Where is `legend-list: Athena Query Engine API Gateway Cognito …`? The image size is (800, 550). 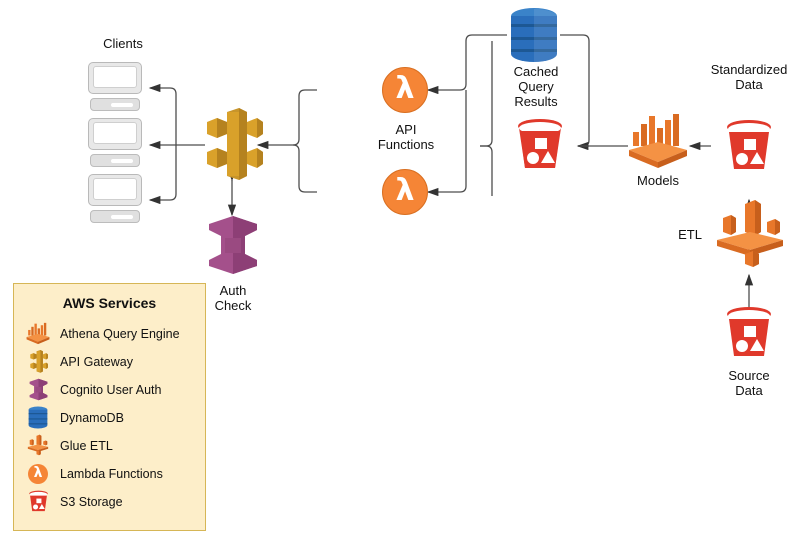 legend-list: Athena Query Engine API Gateway Cognito … is located at coordinates (109, 417).